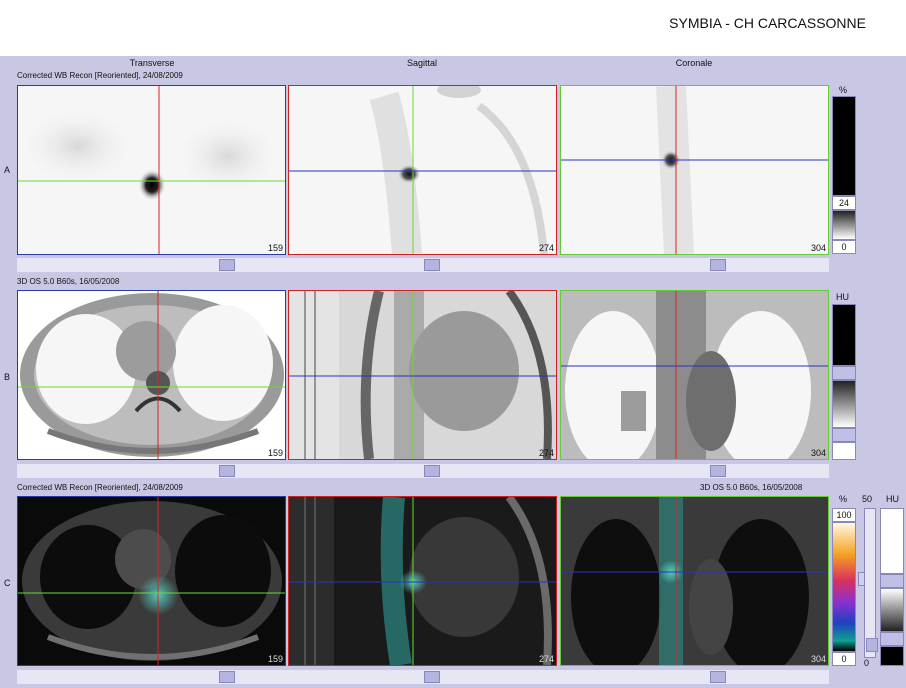 Image resolution: width=906 pixels, height=688 pixels. I want to click on viewport-c-sagittal: 274, so click(422, 581).